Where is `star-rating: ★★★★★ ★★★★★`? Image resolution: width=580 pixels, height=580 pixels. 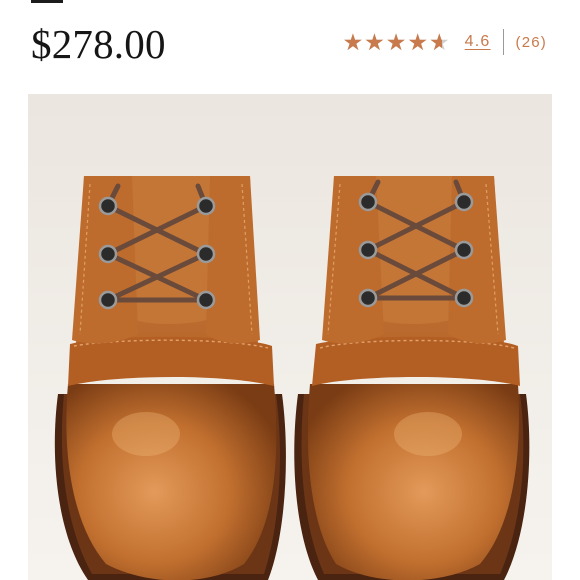 star-rating: ★★★★★ ★★★★★ is located at coordinates (397, 42).